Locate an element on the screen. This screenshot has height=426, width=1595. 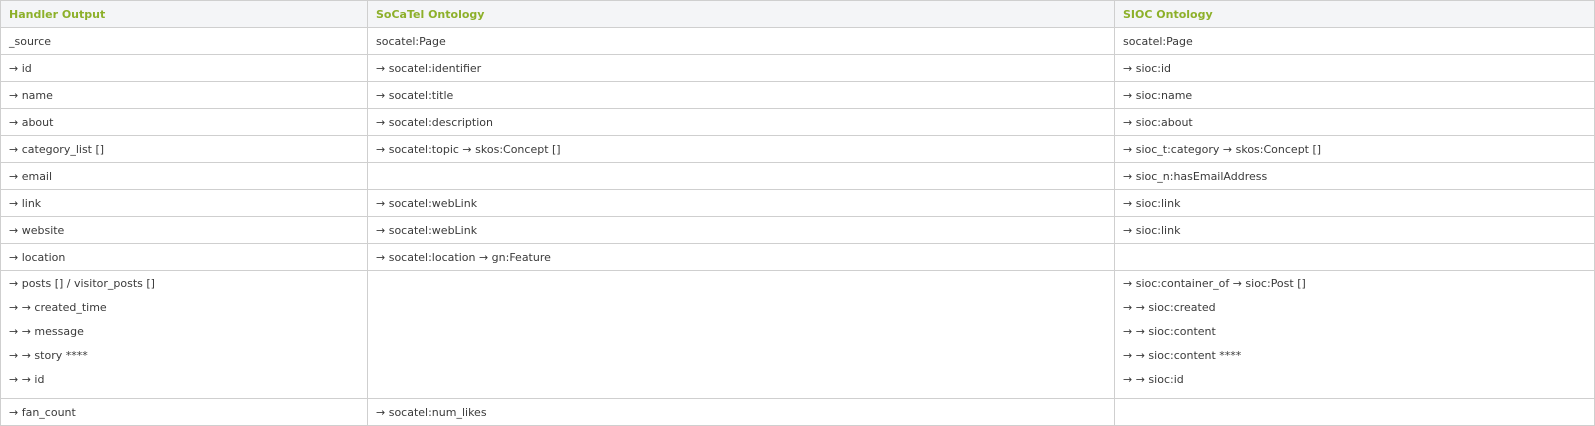
sioc-ontology-cell: → sioc:id is located at coordinates (1354, 68).